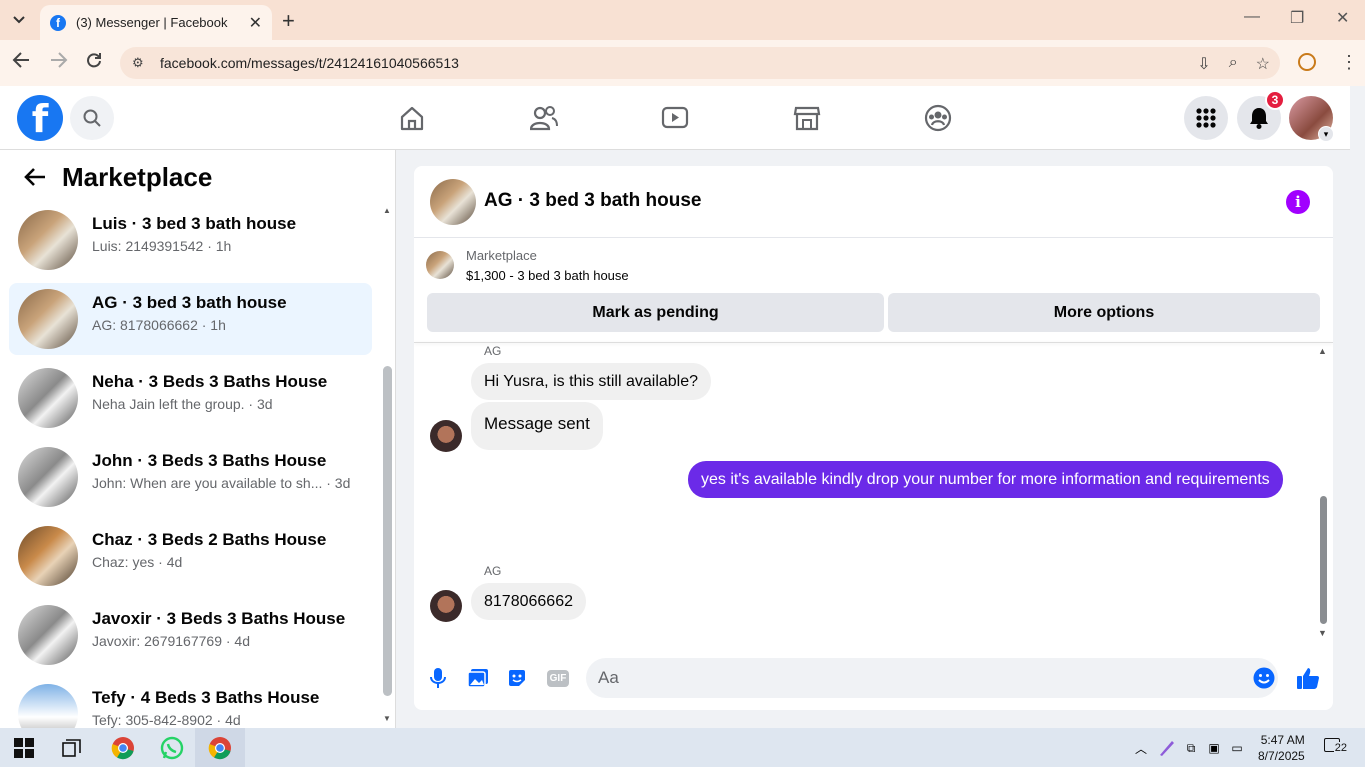  I want to click on listing-price: $1,300 - 3 bed 3 bath house, so click(547, 275).